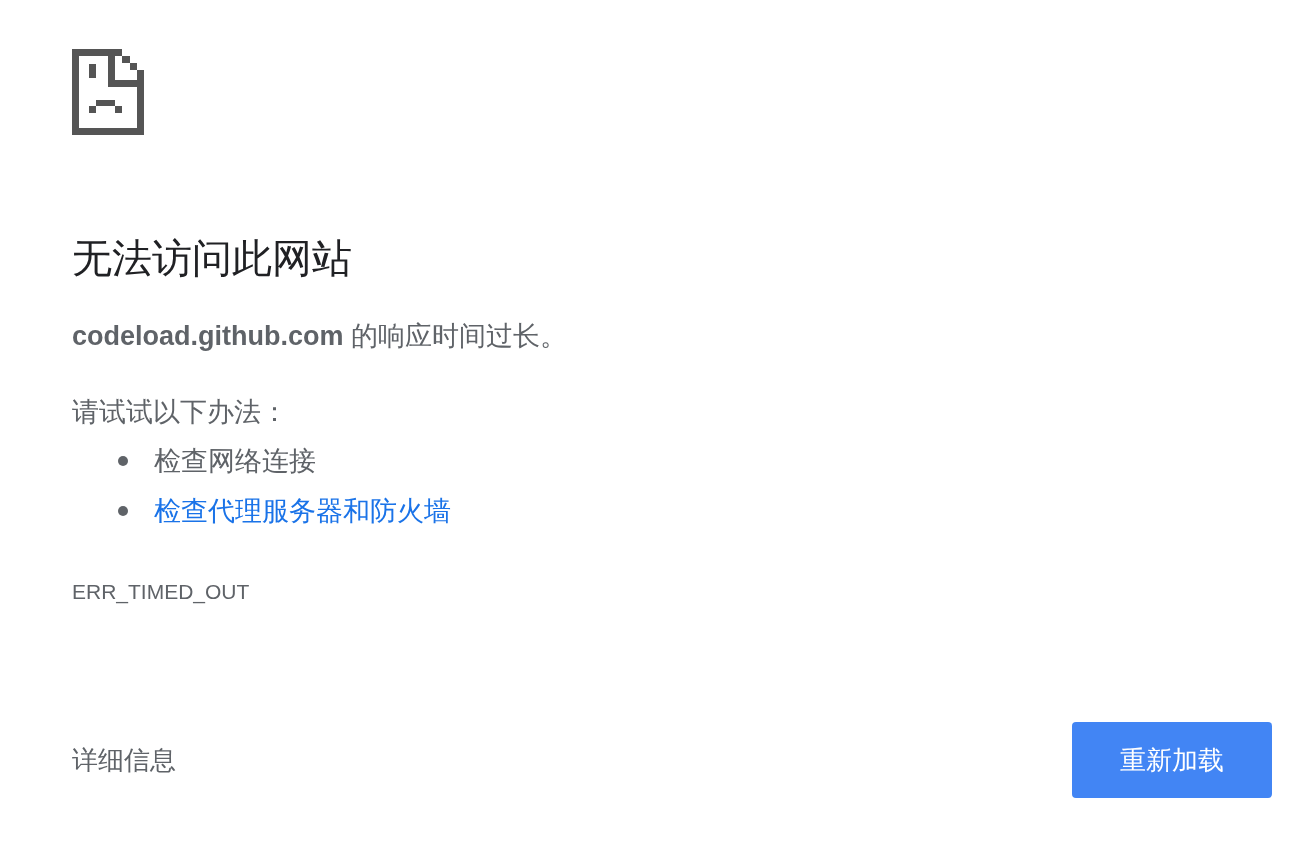 The image size is (1308, 860). Describe the element at coordinates (180, 412) in the screenshot. I see `suggestions-heading: 请试试以下办法：` at that location.